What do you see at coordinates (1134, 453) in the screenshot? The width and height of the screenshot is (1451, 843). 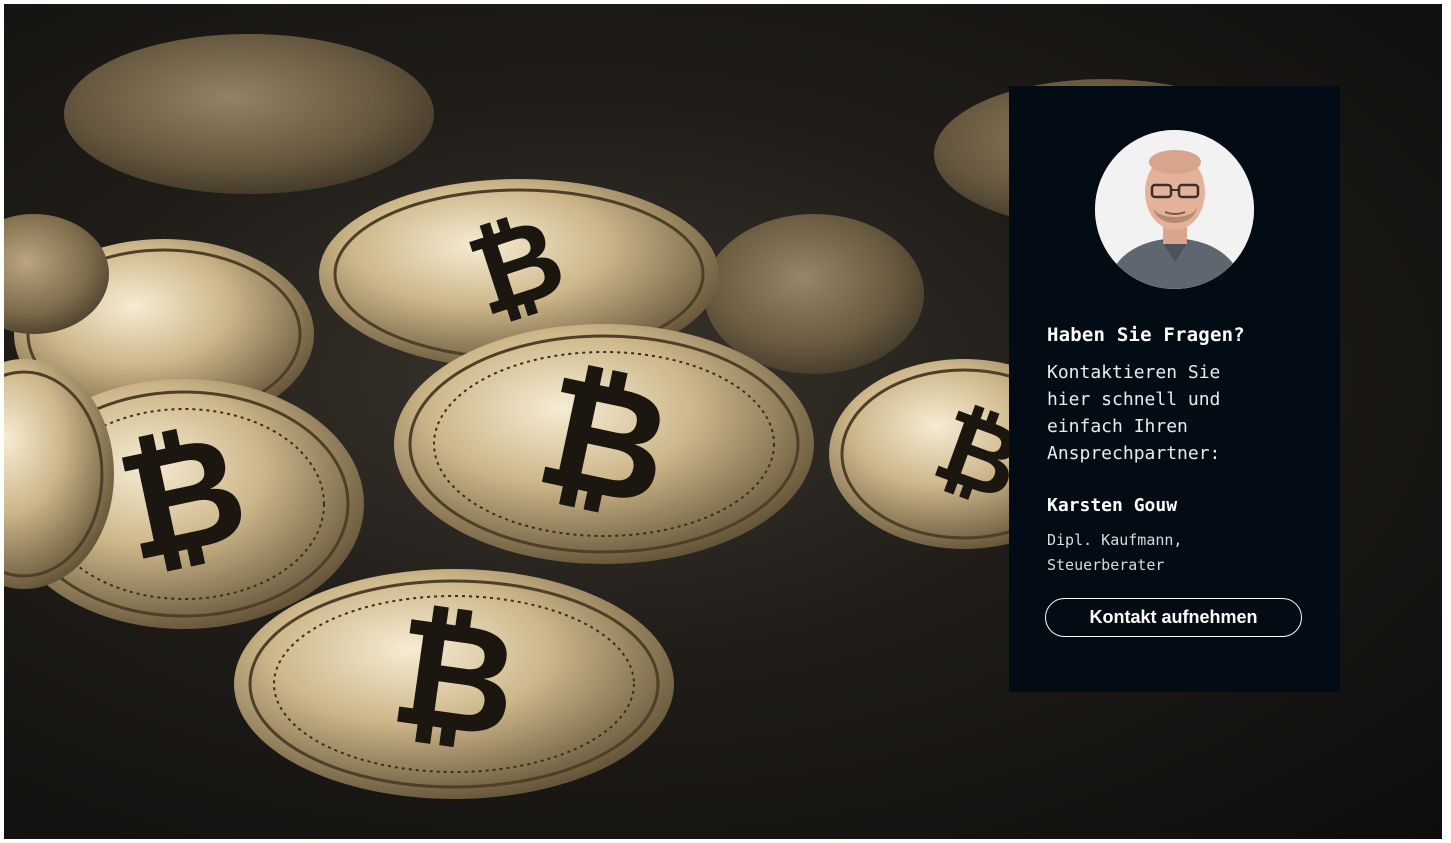 I see `intro-line: Ansprechpartner:` at bounding box center [1134, 453].